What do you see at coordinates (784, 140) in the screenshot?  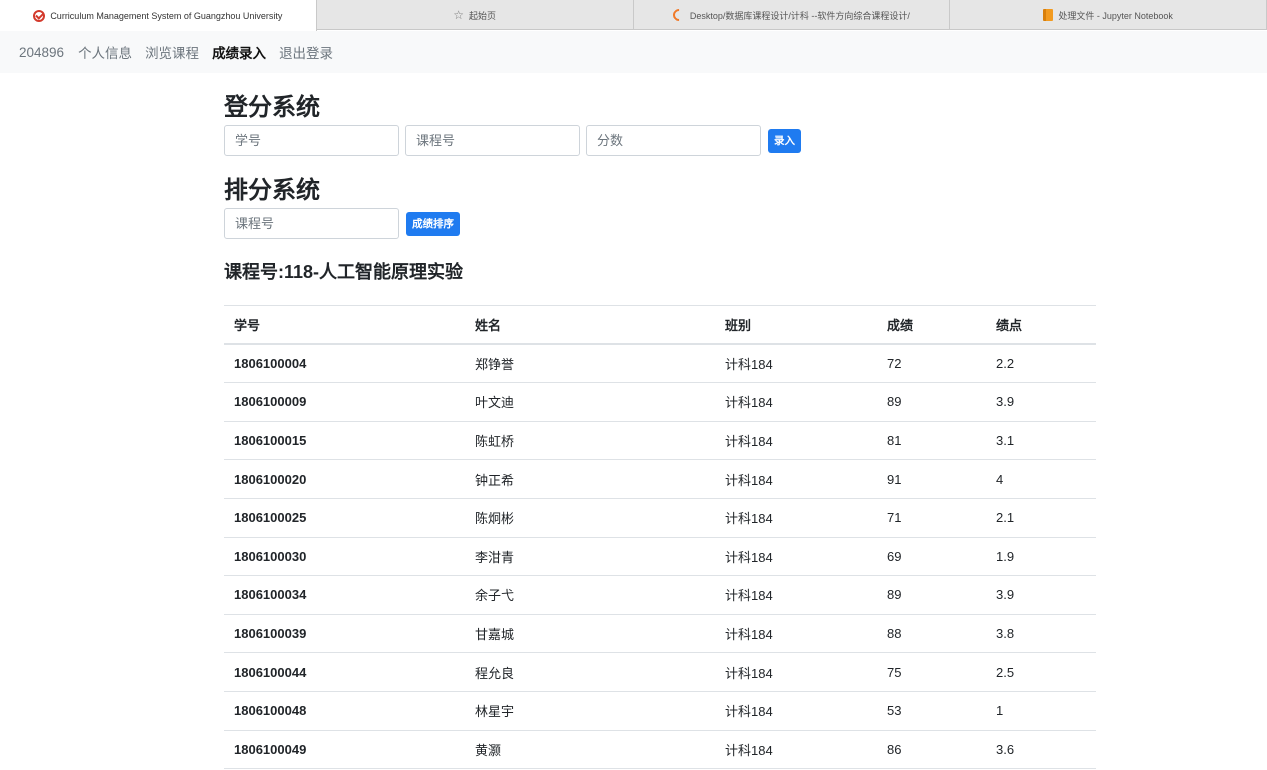 I see `submit-grade-button: 录入` at bounding box center [784, 140].